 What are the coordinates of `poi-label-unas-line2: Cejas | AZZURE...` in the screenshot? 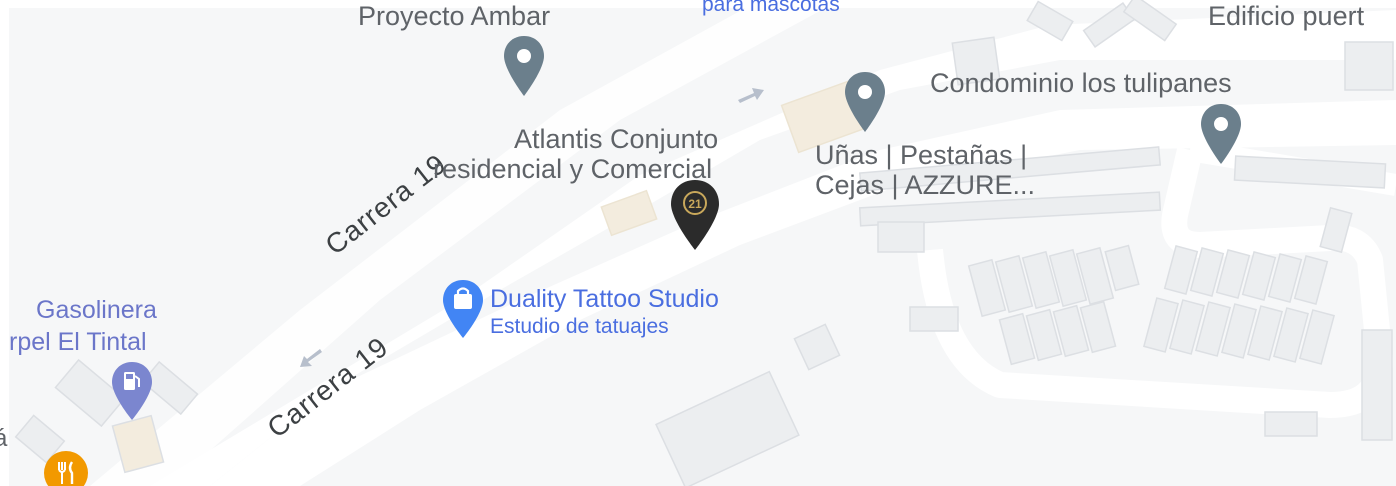 It's located at (925, 185).